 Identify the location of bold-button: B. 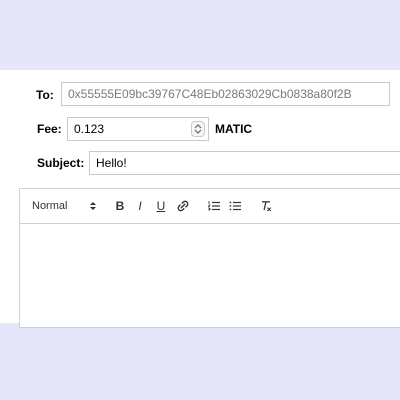
(120, 206).